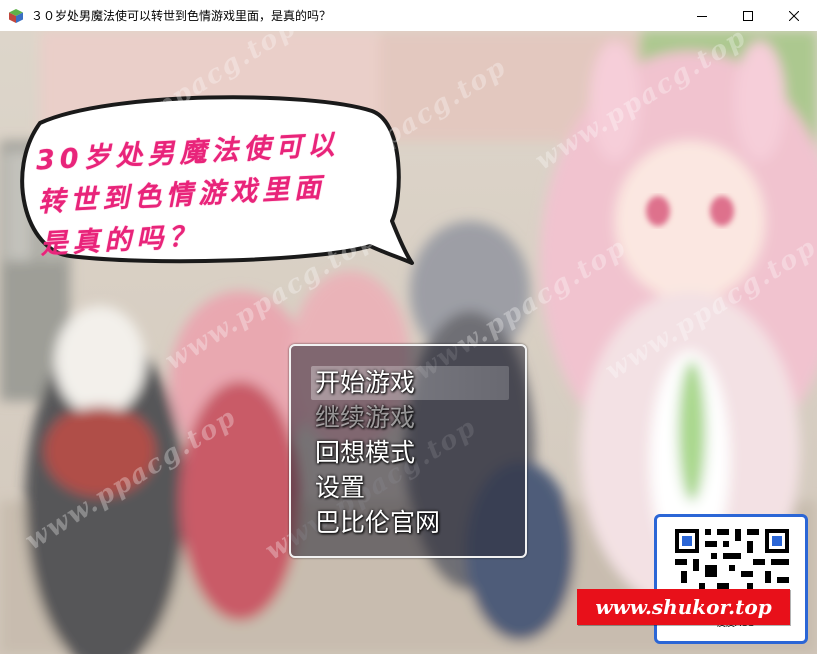  I want to click on menu-item-label: 回想模式, so click(365, 452).